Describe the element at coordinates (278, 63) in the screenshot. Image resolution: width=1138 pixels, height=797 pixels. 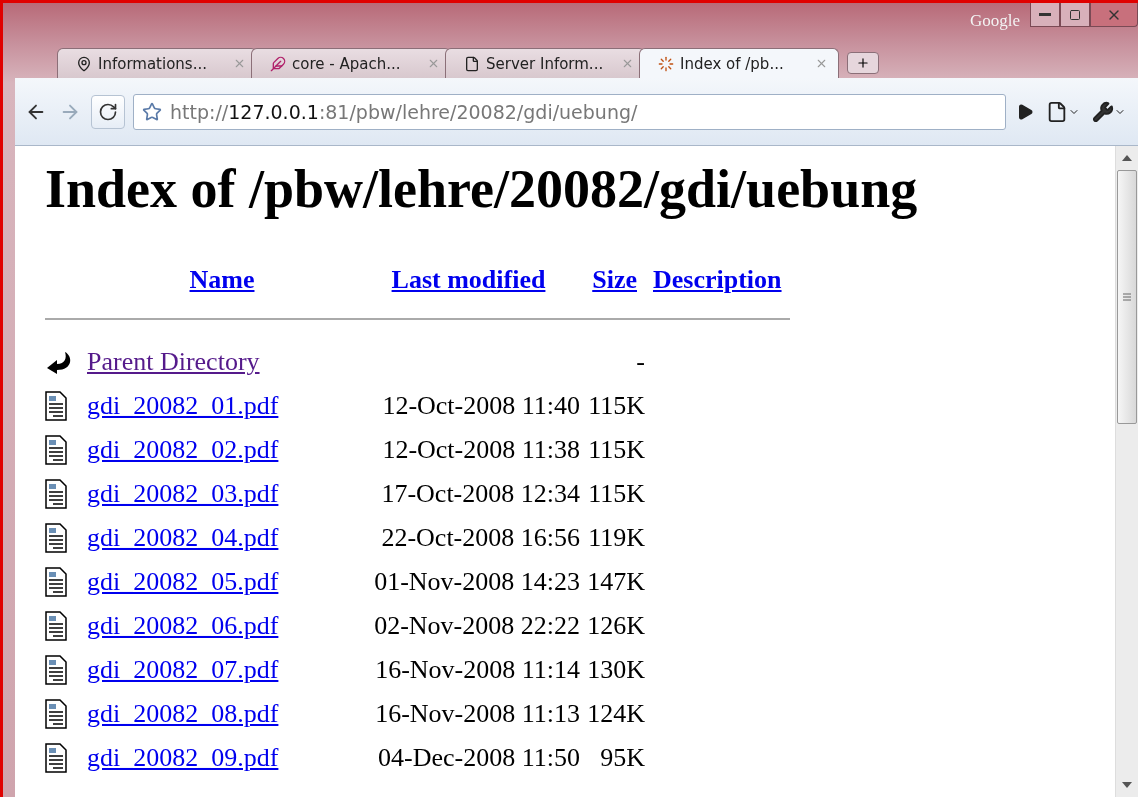
I see `feather-icon` at that location.